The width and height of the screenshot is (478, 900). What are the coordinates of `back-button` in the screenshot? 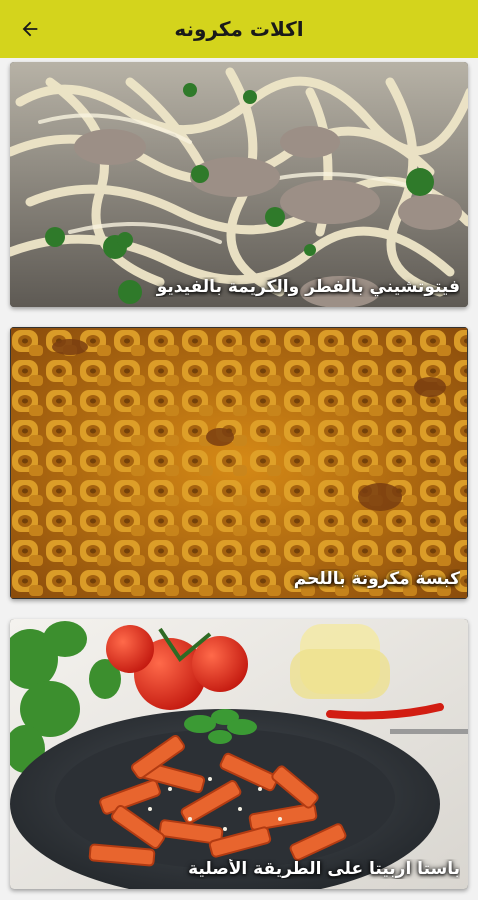 It's located at (30, 29).